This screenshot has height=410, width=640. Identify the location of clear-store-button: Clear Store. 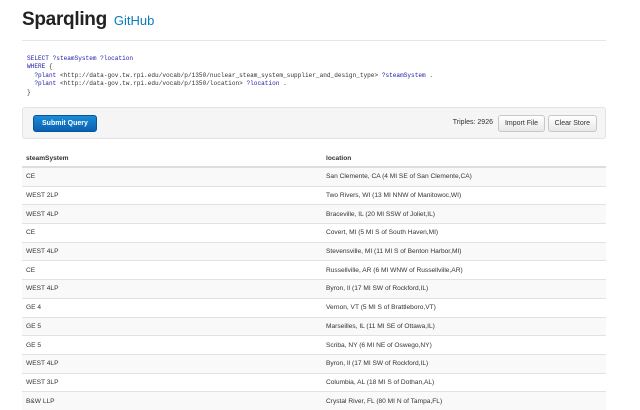
(572, 123).